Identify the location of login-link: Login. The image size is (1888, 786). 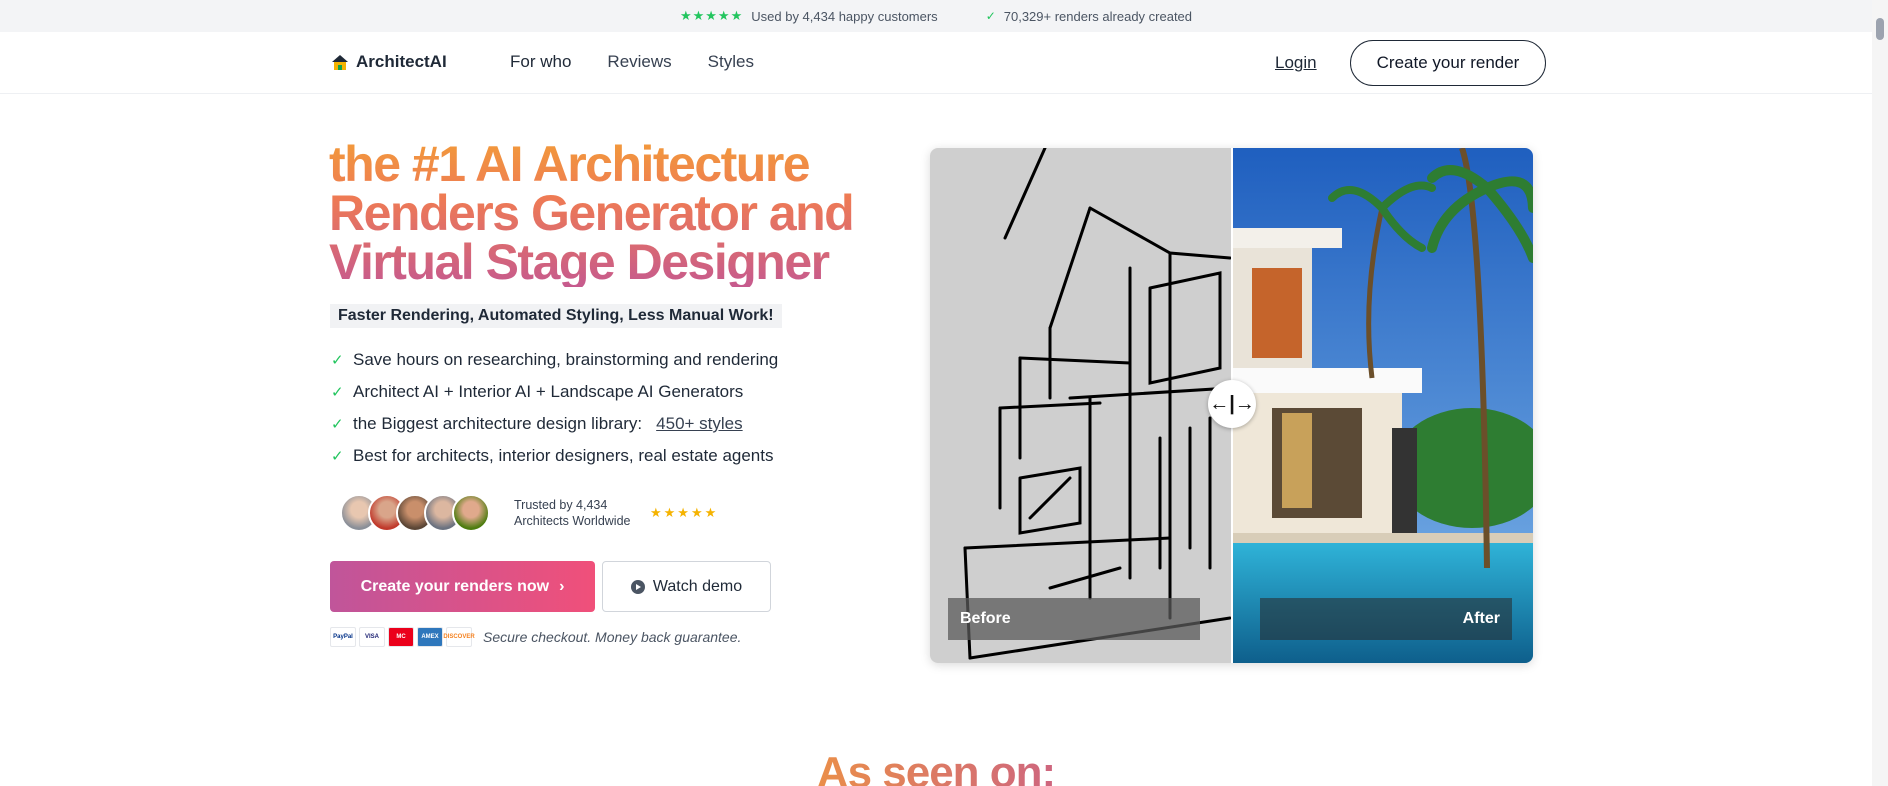
(1296, 63).